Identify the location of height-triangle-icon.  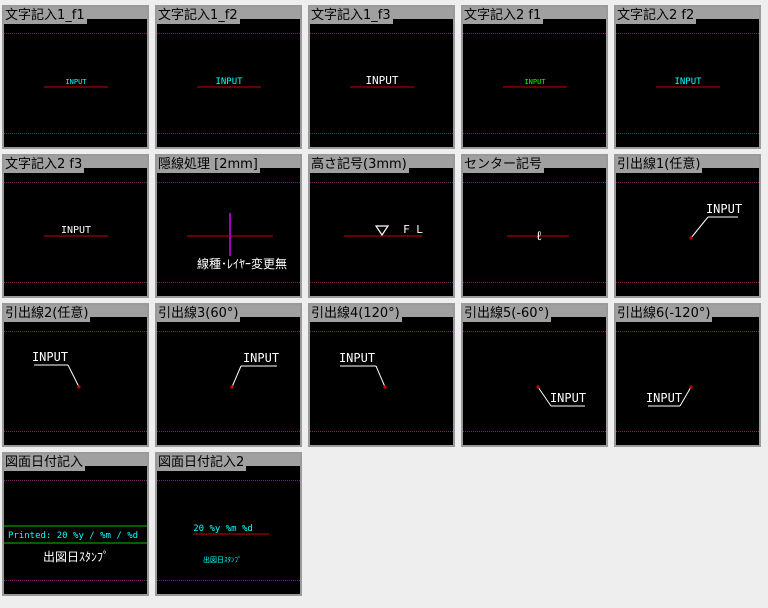
(382, 231).